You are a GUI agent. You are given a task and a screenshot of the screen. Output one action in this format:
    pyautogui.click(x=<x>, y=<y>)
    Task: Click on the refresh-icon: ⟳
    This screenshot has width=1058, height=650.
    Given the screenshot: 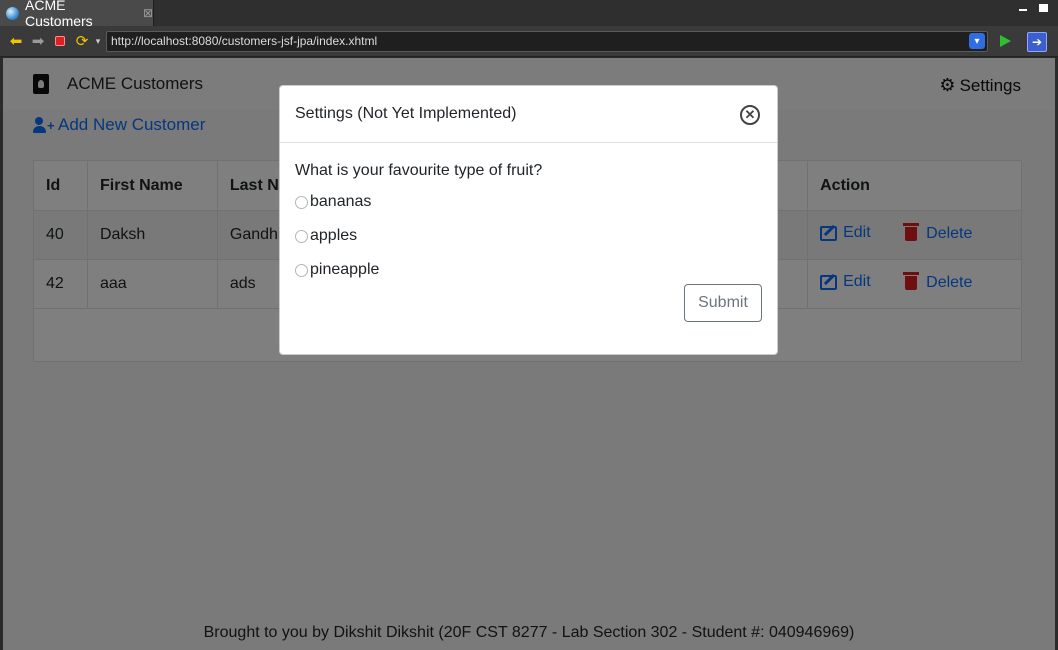 What is the action you would take?
    pyautogui.click(x=82, y=41)
    